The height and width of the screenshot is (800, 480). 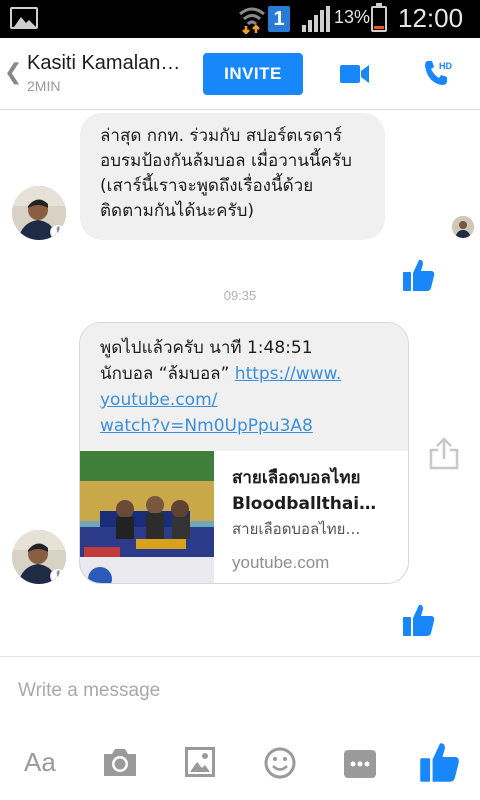 What do you see at coordinates (167, 374) in the screenshot?
I see `message-text: นักบอล “ล้มบอล”` at bounding box center [167, 374].